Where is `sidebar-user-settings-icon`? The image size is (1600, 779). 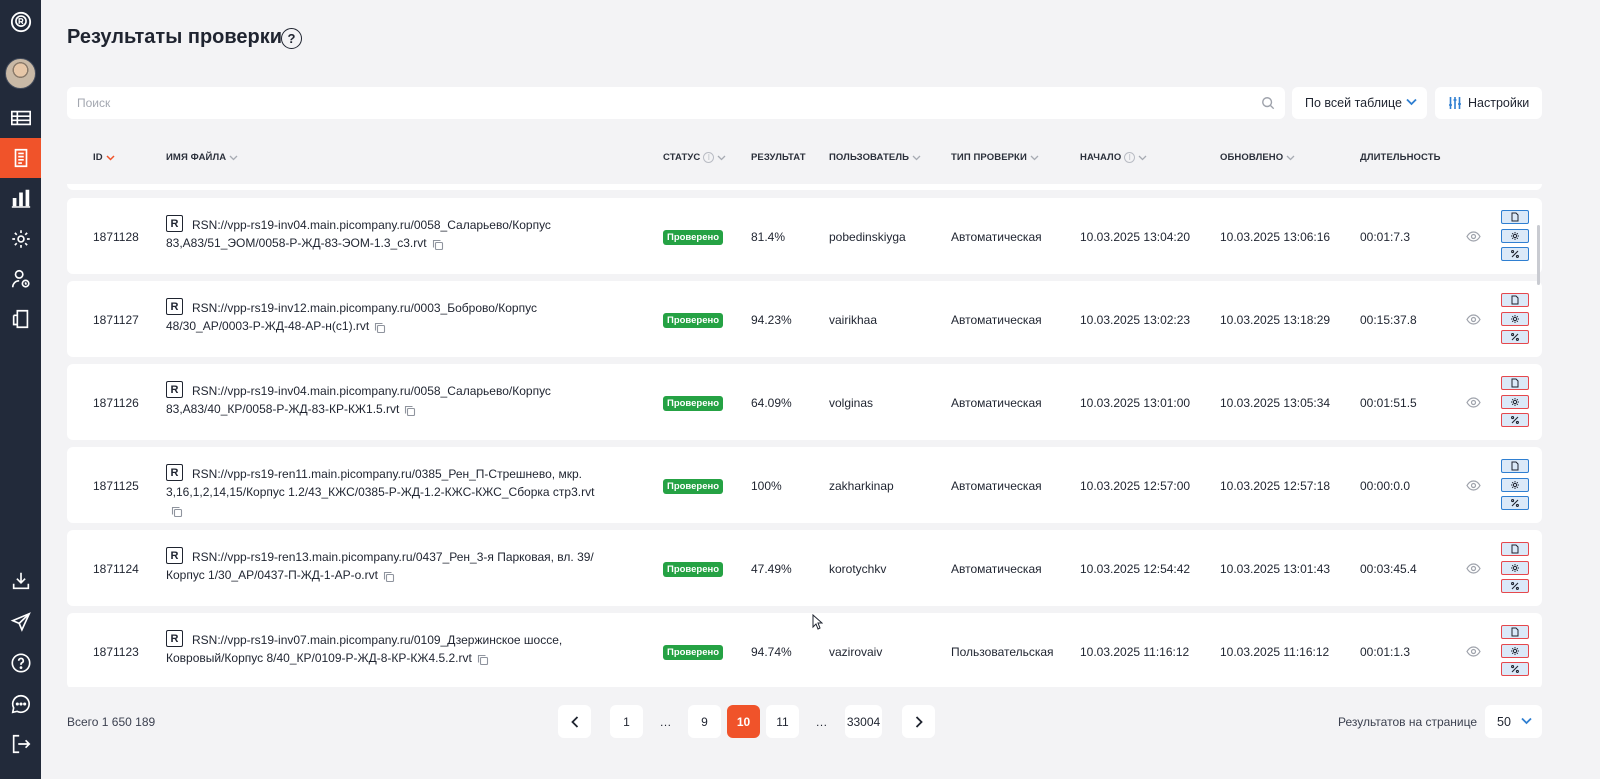
sidebar-user-settings-icon is located at coordinates (20, 279).